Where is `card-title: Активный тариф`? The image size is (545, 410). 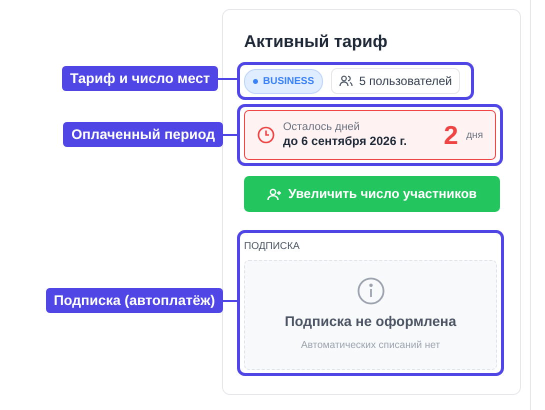
card-title: Активный тариф is located at coordinates (316, 42).